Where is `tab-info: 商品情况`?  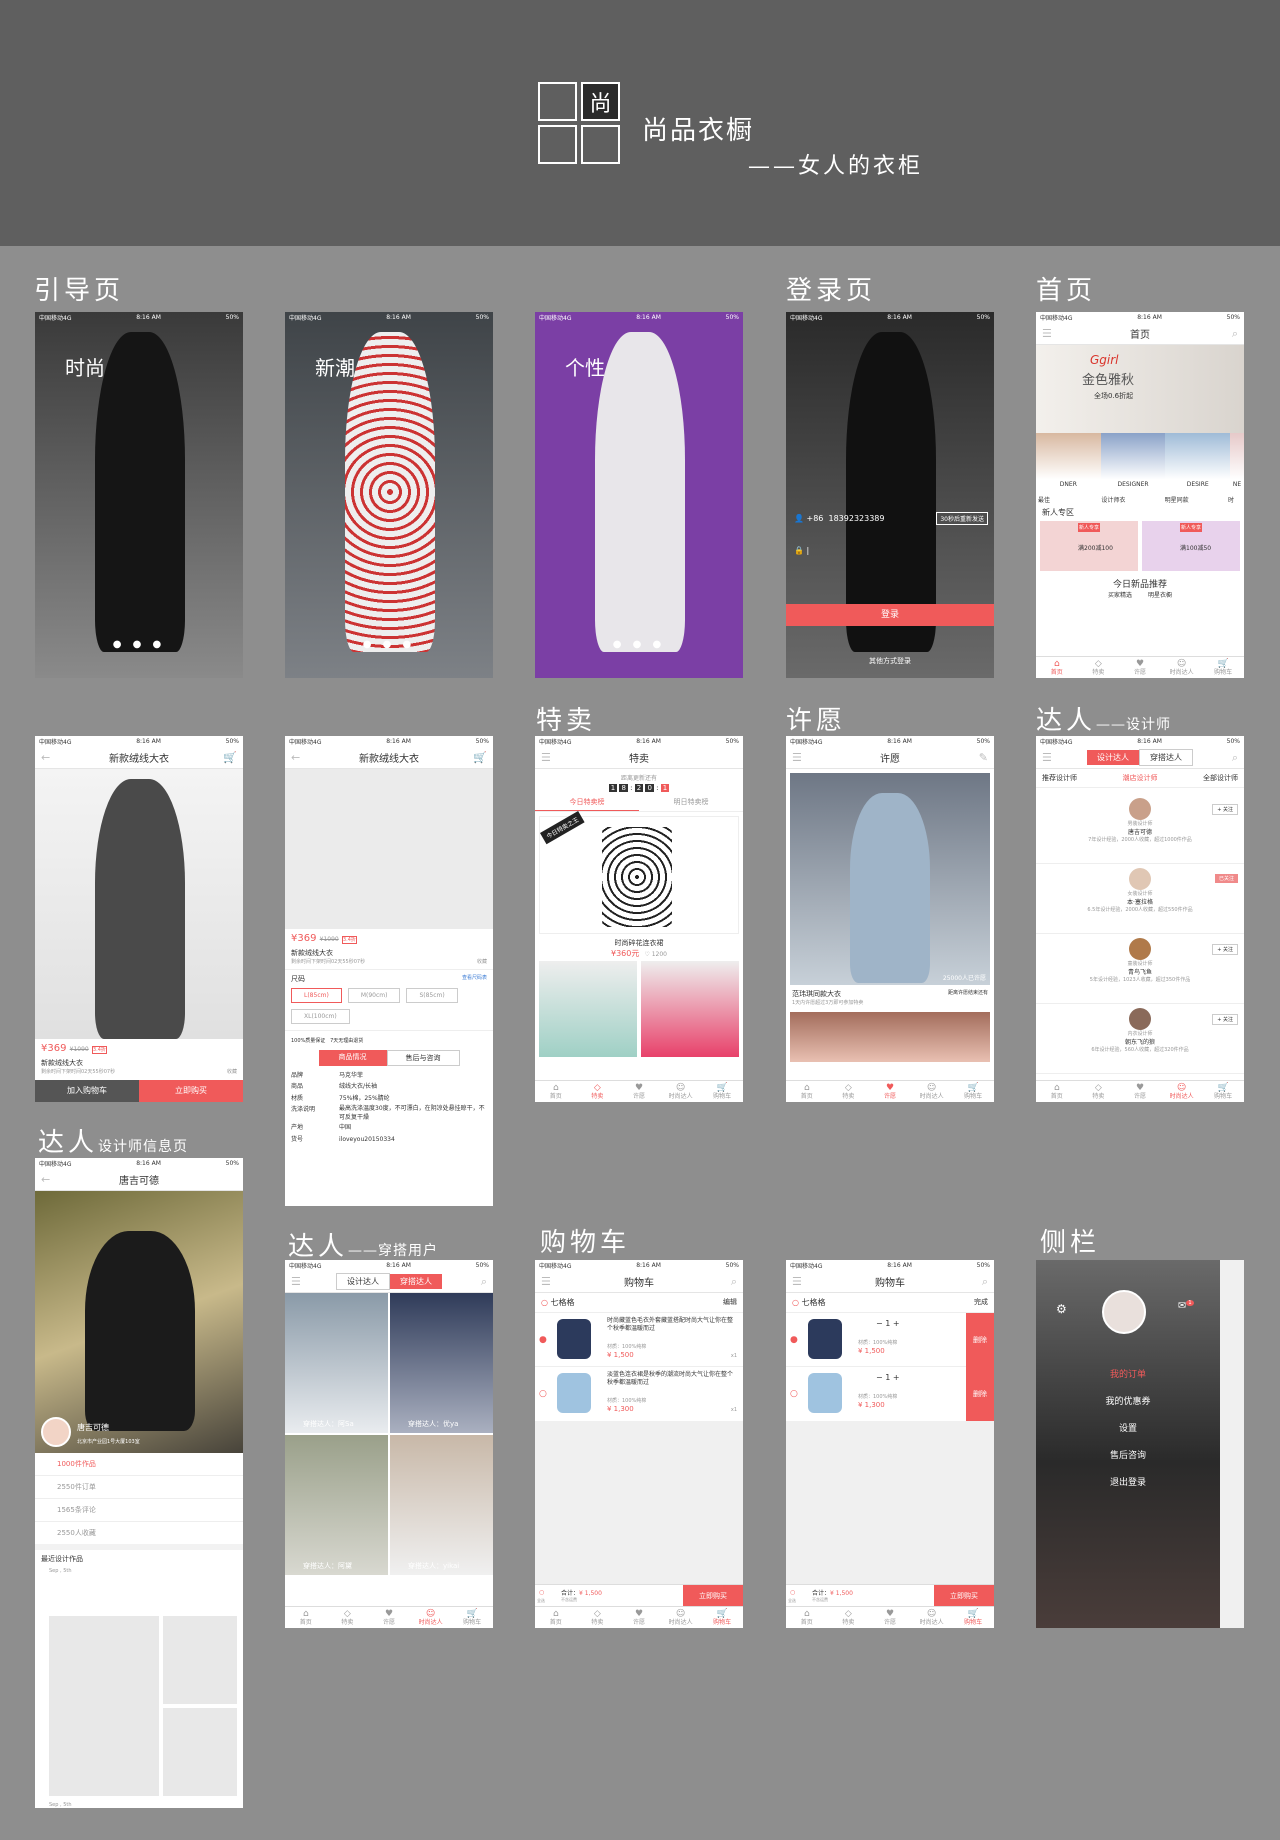 tab-info: 商品情况 is located at coordinates (352, 1058).